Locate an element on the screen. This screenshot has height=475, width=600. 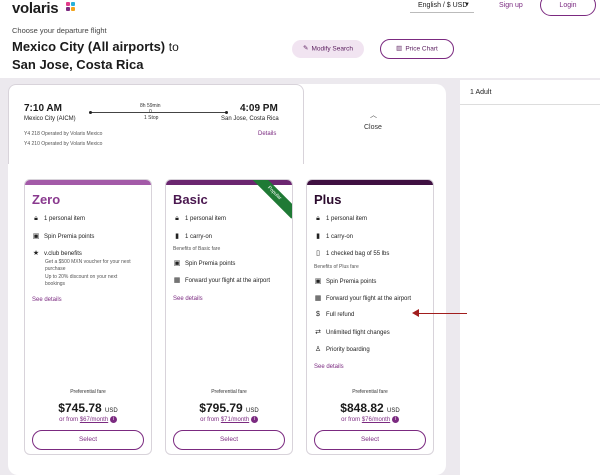
star-icon: ★ is located at coordinates (36, 253).